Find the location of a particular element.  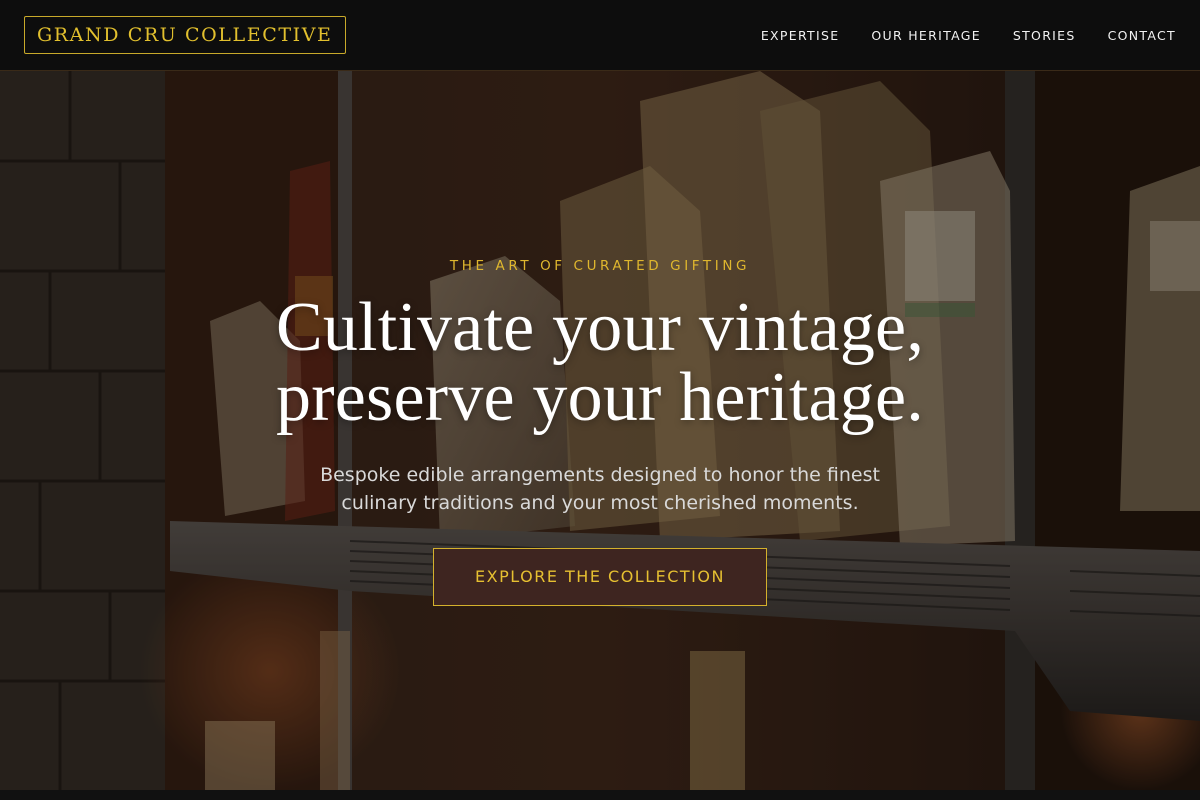

nav-link-expertise: EXPERTISE is located at coordinates (800, 35).